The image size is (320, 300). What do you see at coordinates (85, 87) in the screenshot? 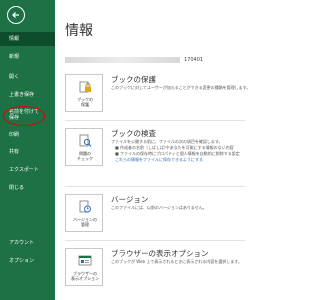
I see `lock-icon` at bounding box center [85, 87].